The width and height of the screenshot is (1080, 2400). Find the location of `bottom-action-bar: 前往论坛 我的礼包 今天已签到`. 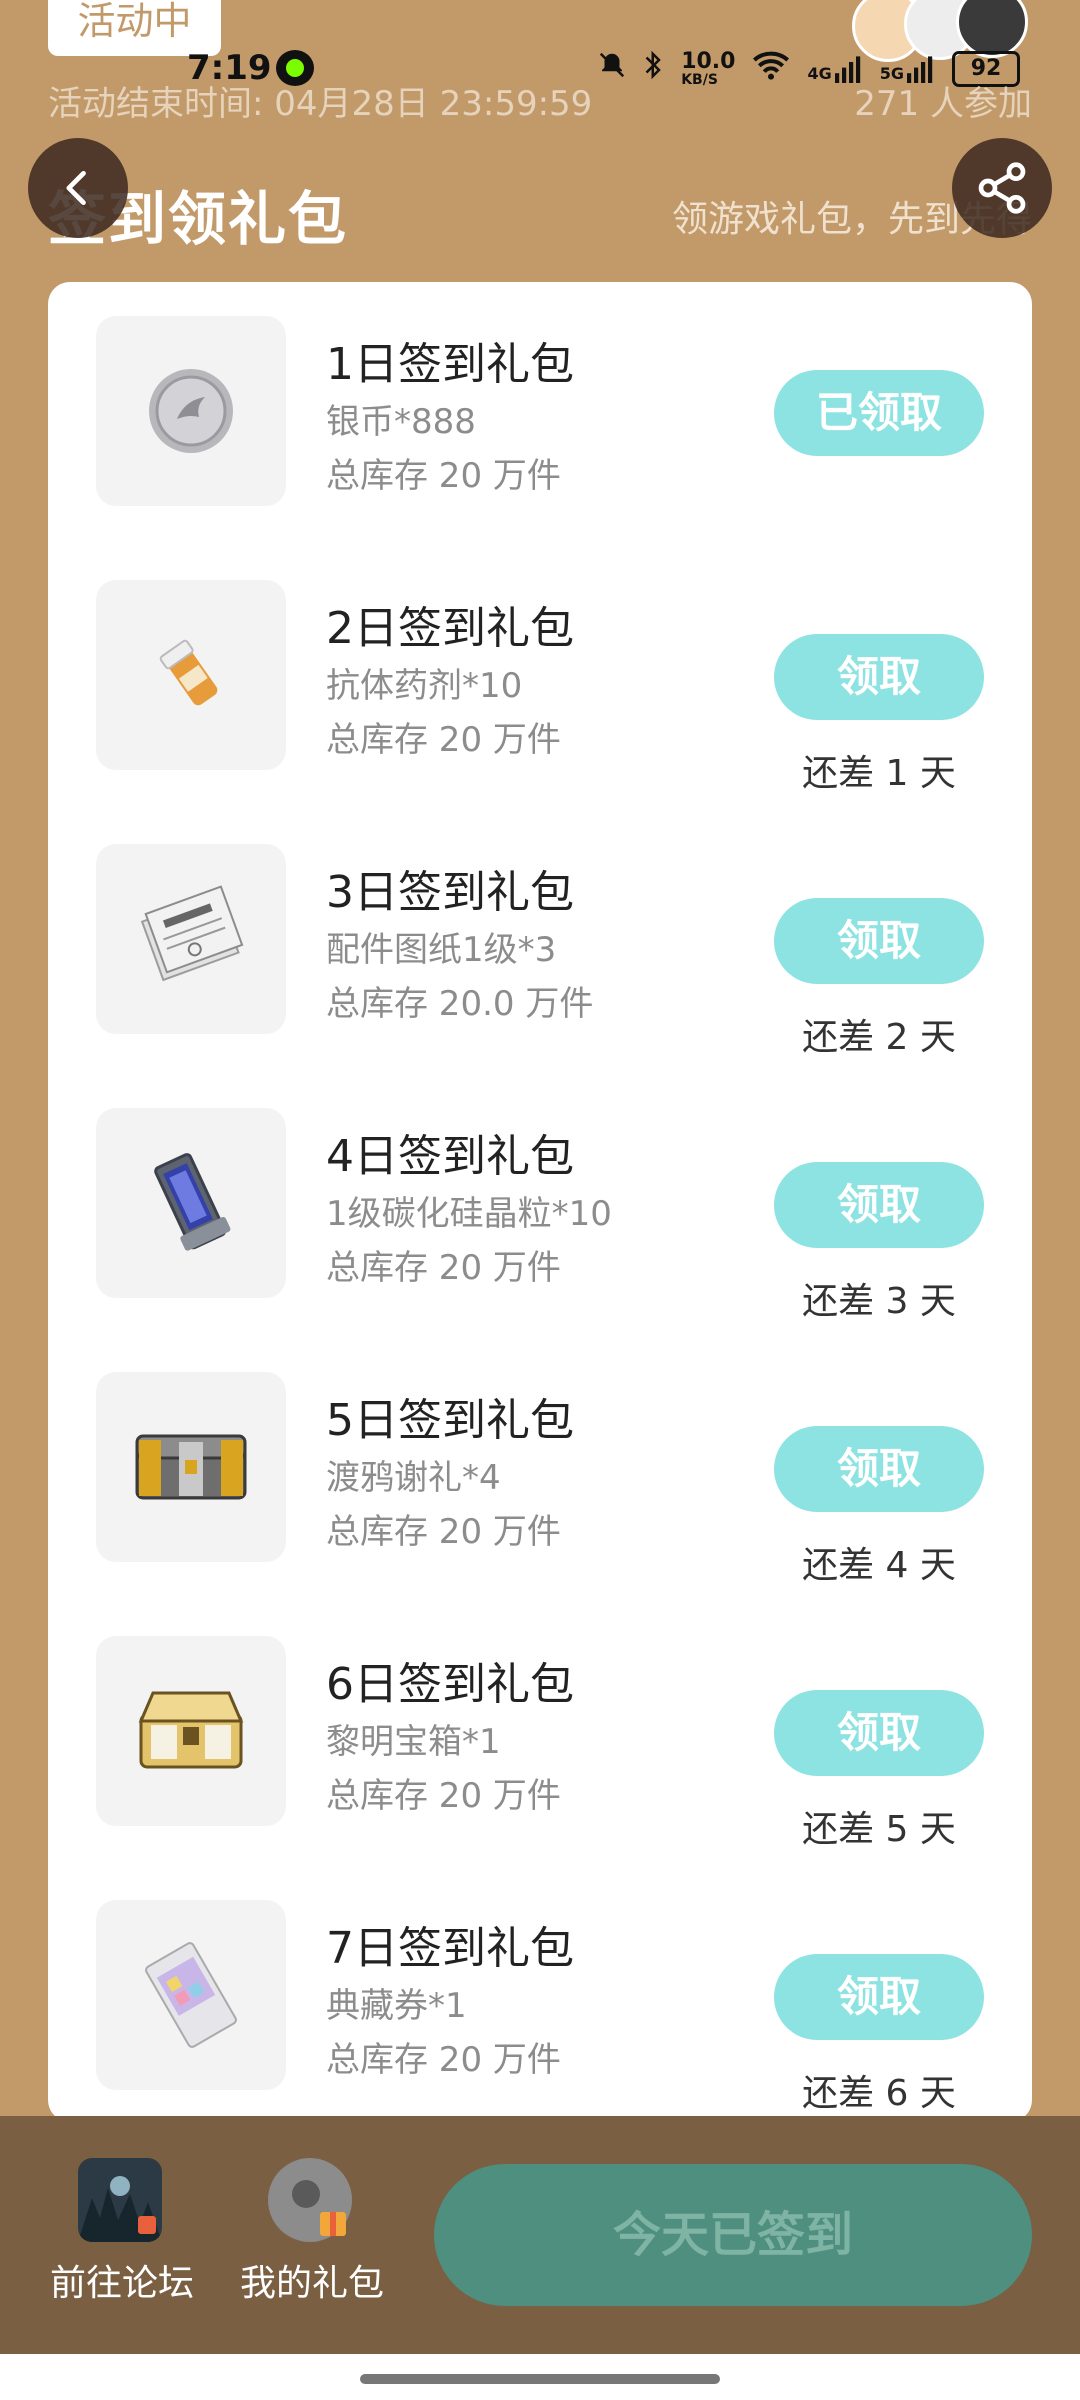

bottom-action-bar: 前往论坛 我的礼包 今天已签到 is located at coordinates (540, 2235).